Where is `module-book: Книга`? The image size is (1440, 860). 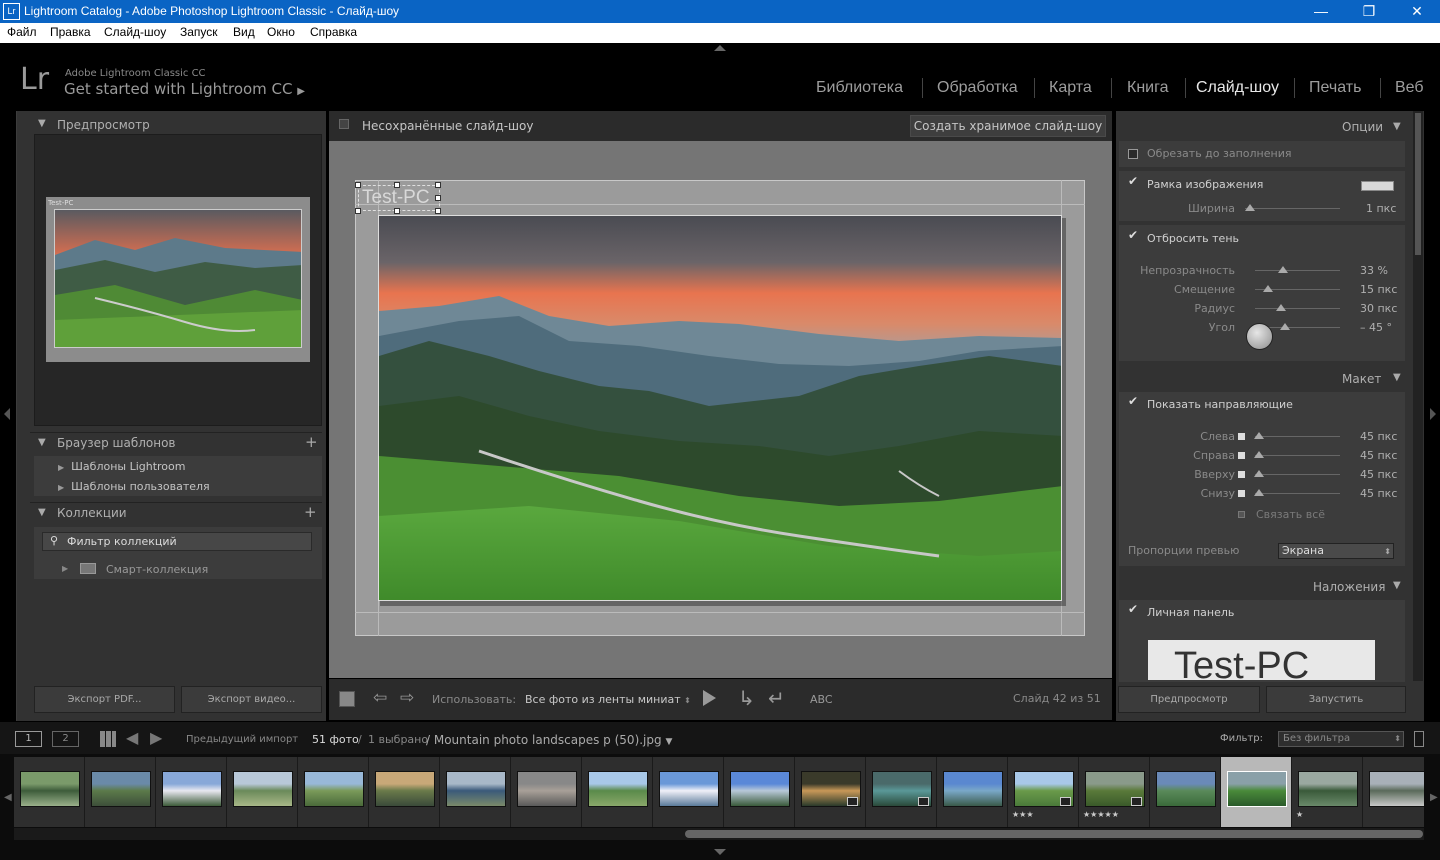
module-book: Книга is located at coordinates (1147, 88).